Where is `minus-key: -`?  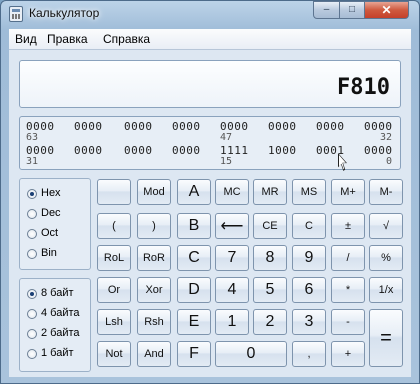
minus-key: - is located at coordinates (348, 322).